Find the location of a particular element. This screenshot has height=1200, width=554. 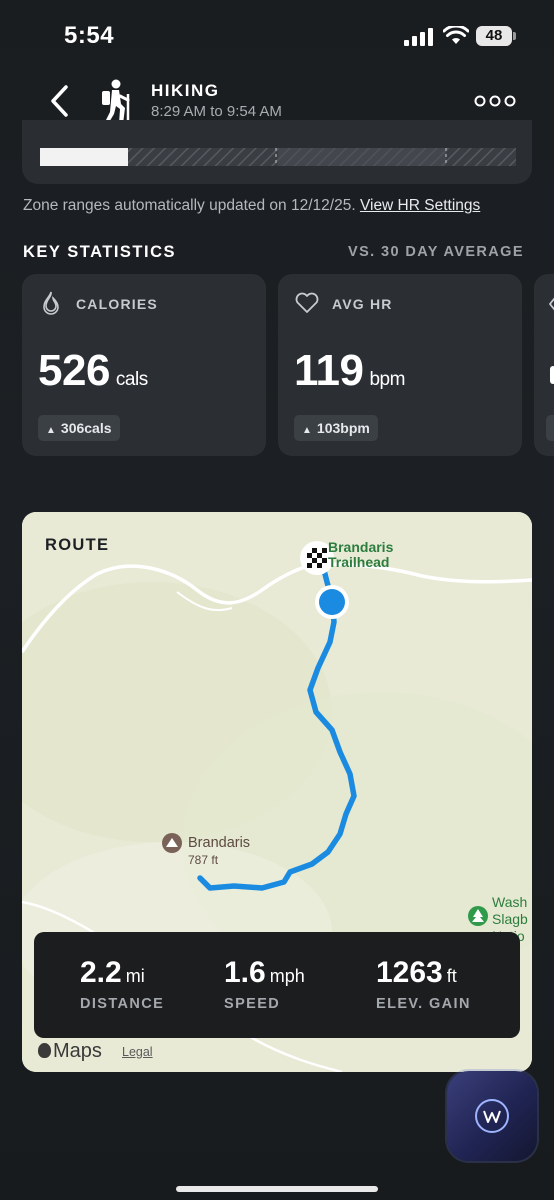

route-heading: ROUTE is located at coordinates (77, 545).